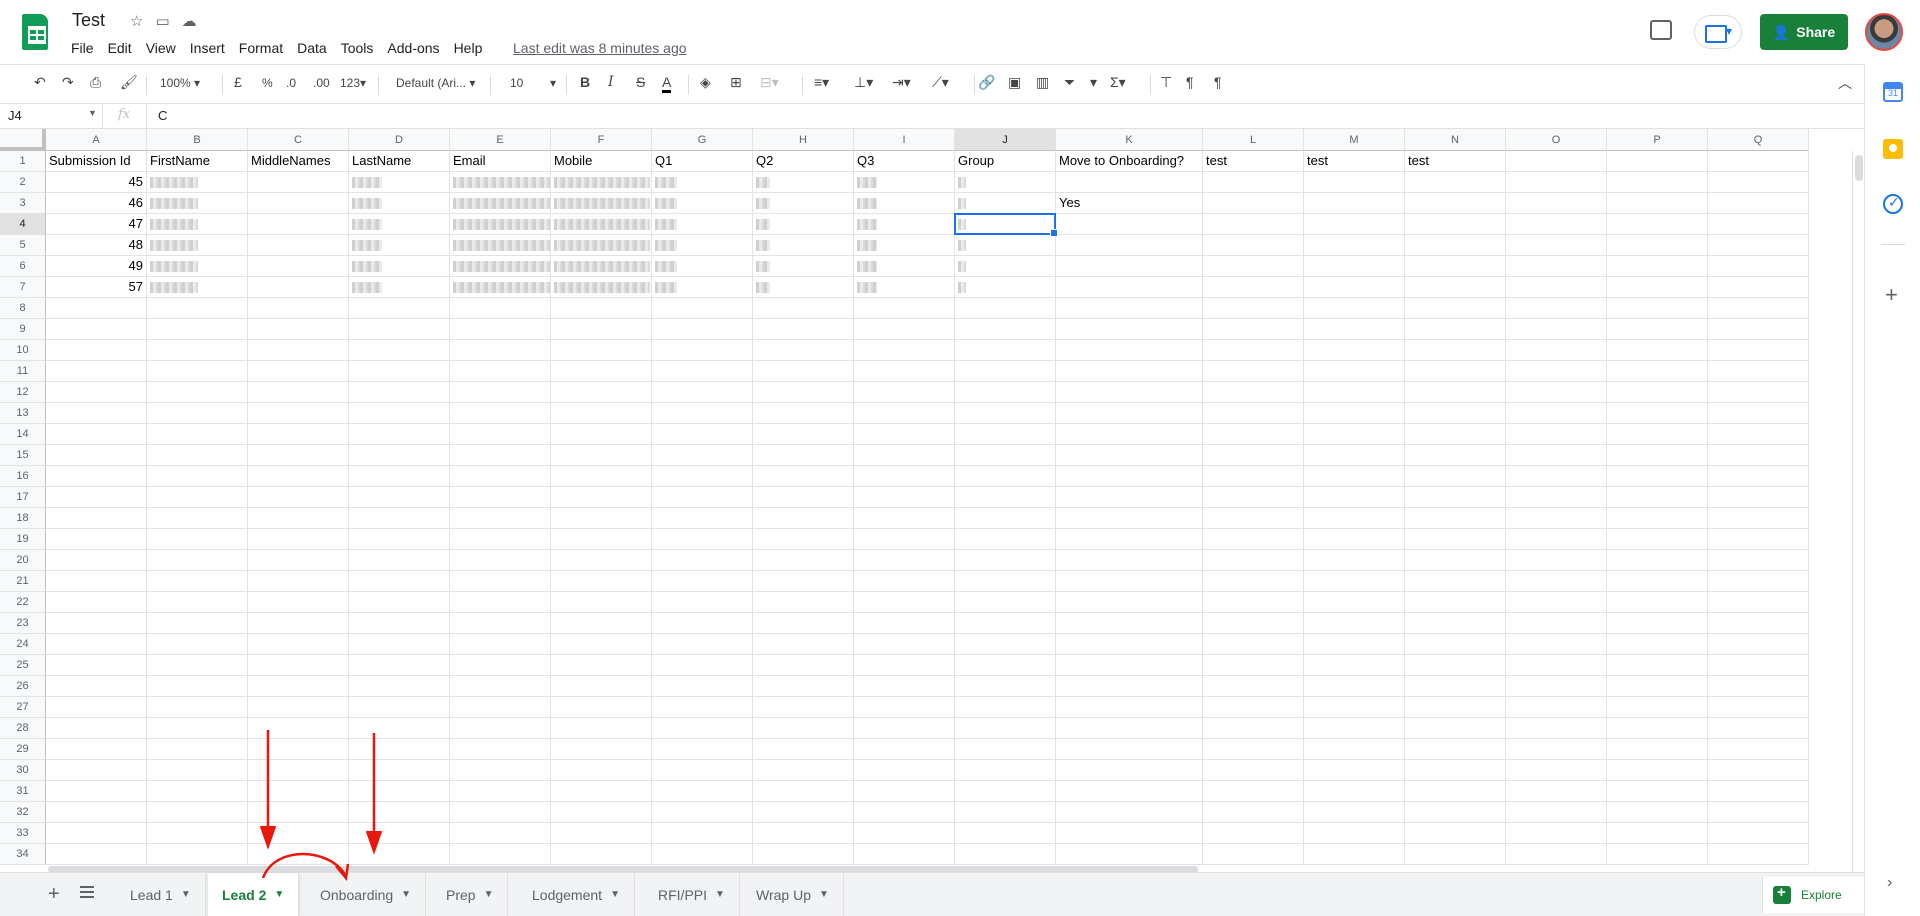 This screenshot has width=1920, height=916. Describe the element at coordinates (500, 749) in the screenshot. I see `cell-e29` at that location.